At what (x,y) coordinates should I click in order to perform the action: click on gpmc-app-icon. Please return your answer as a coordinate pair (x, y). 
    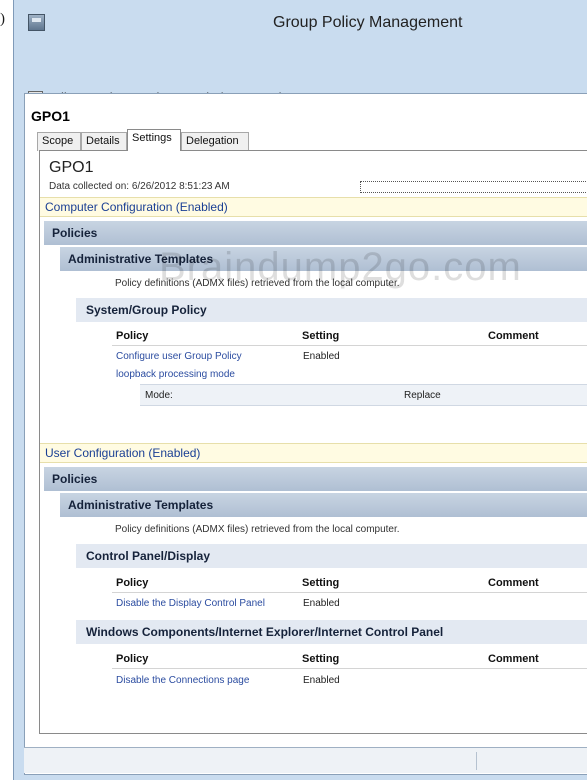
    Looking at the image, I should click on (36, 22).